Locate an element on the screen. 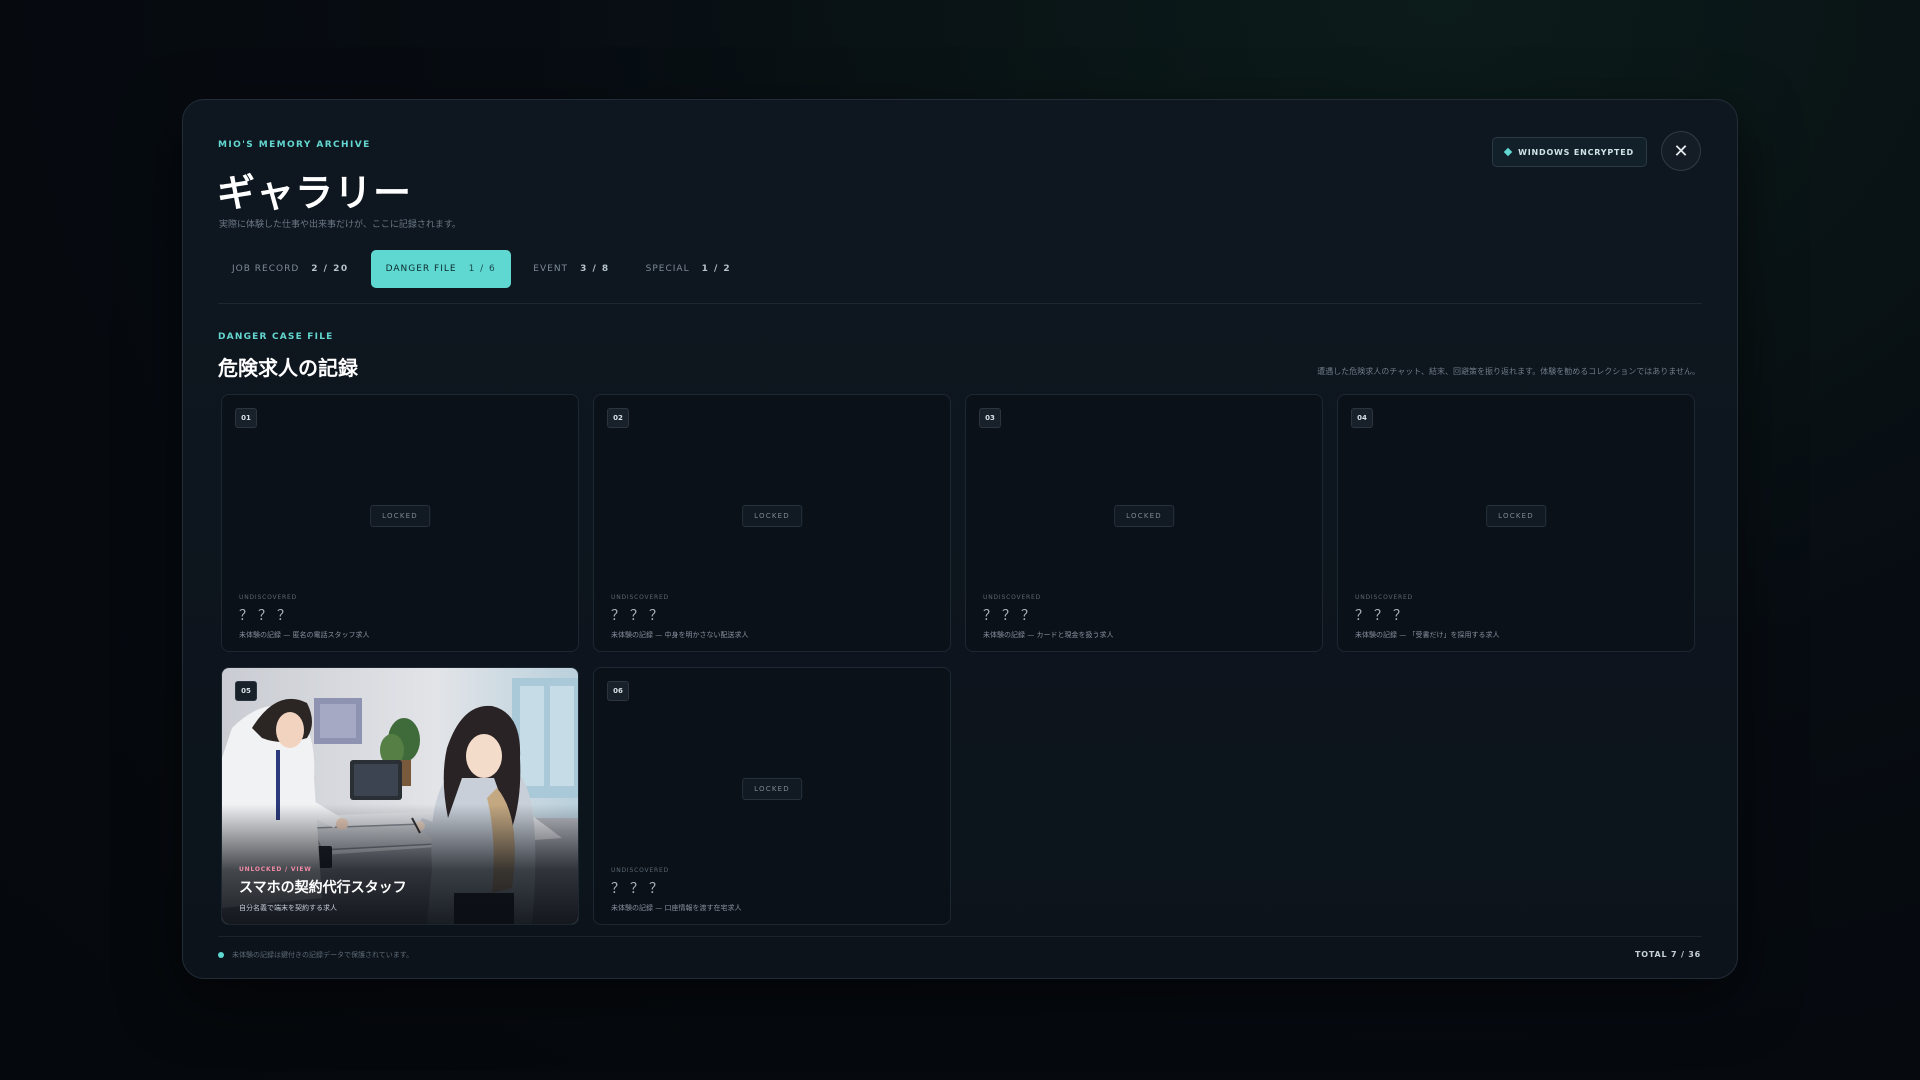 This screenshot has width=1920, height=1080. card-hint: 自分名義で端末を契約する求人 is located at coordinates (288, 908).